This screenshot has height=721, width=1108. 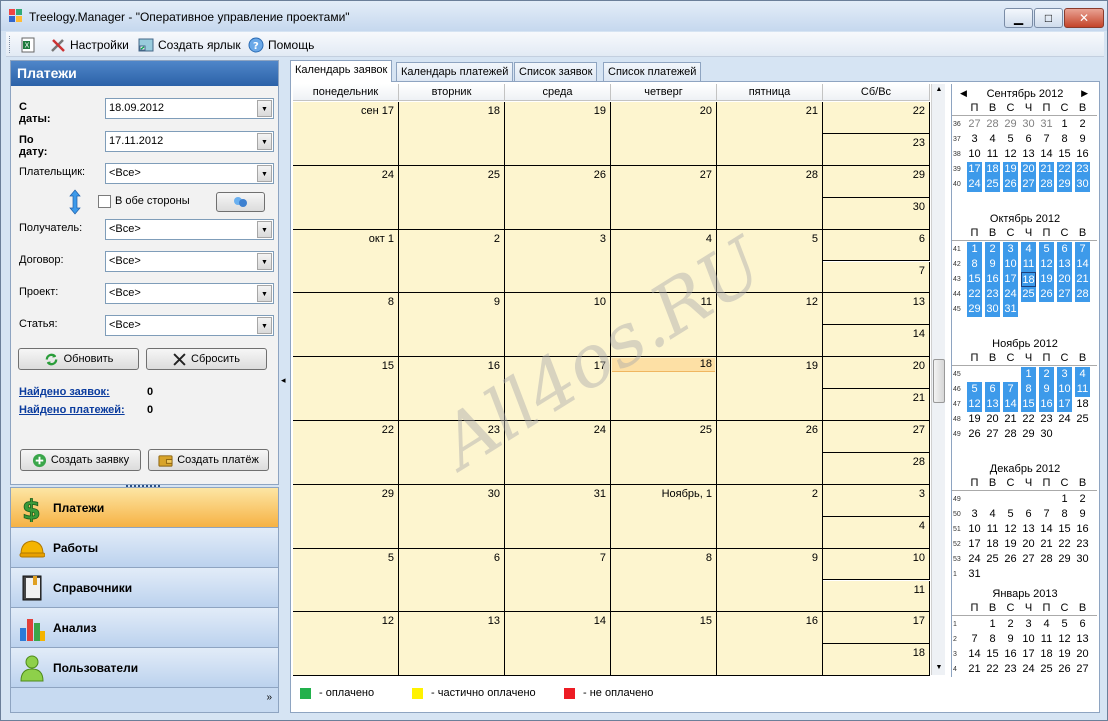 I want to click on mini-day: 31, so click(x=1010, y=309).